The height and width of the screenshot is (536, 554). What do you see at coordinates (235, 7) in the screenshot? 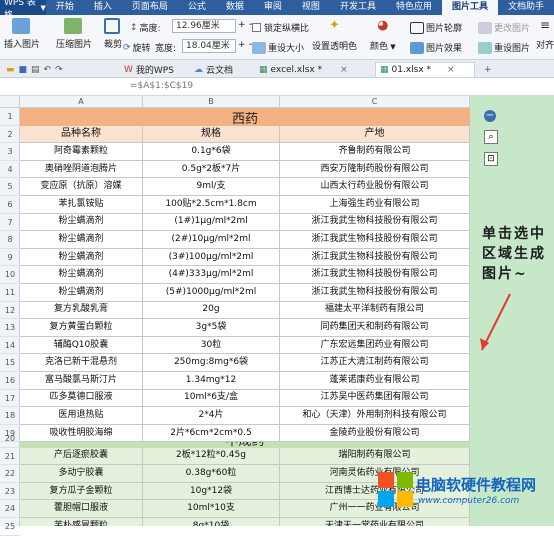
I see `tab-4: 数据` at bounding box center [235, 7].